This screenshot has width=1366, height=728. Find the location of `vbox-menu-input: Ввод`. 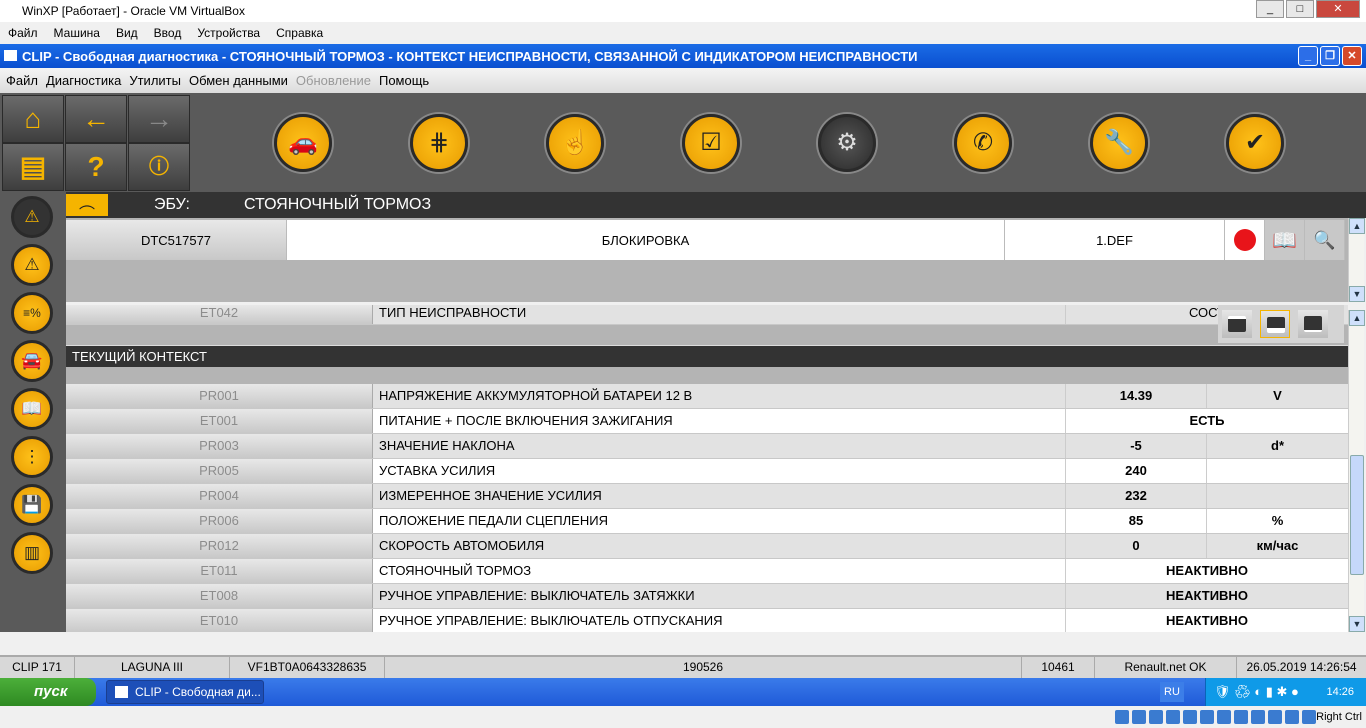

vbox-menu-input: Ввод is located at coordinates (168, 33).